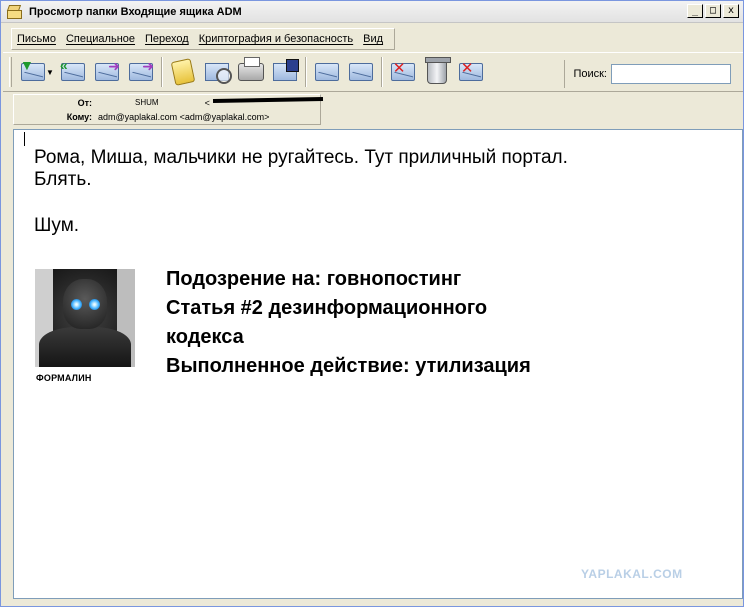 This screenshot has height=607, width=744. Describe the element at coordinates (467, 68) in the screenshot. I see `junk-x-icon: ✕` at that location.